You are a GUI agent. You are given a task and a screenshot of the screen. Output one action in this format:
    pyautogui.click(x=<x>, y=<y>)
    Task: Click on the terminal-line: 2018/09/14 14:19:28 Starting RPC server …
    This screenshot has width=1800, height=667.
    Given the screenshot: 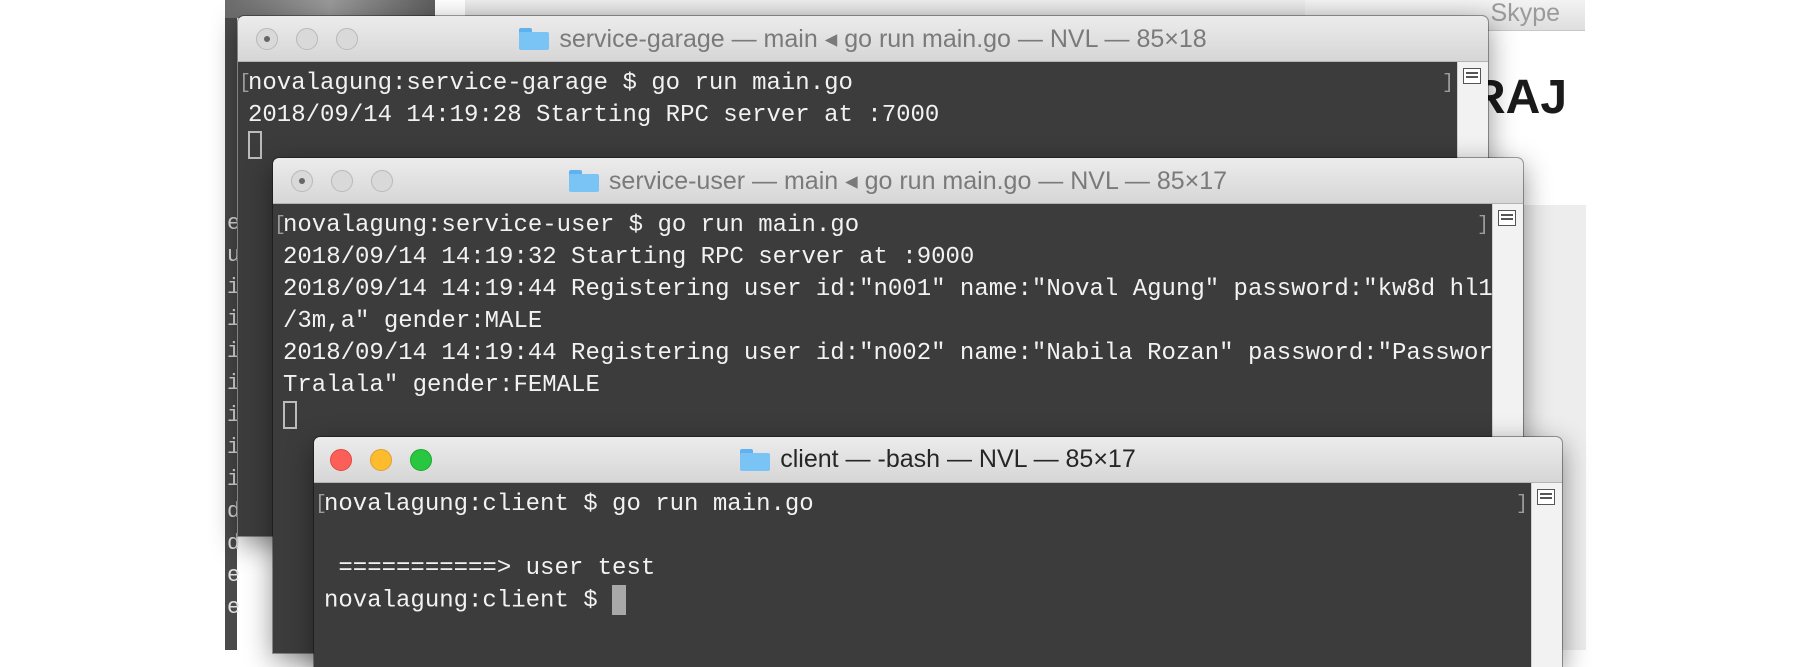 What is the action you would take?
    pyautogui.click(x=594, y=115)
    